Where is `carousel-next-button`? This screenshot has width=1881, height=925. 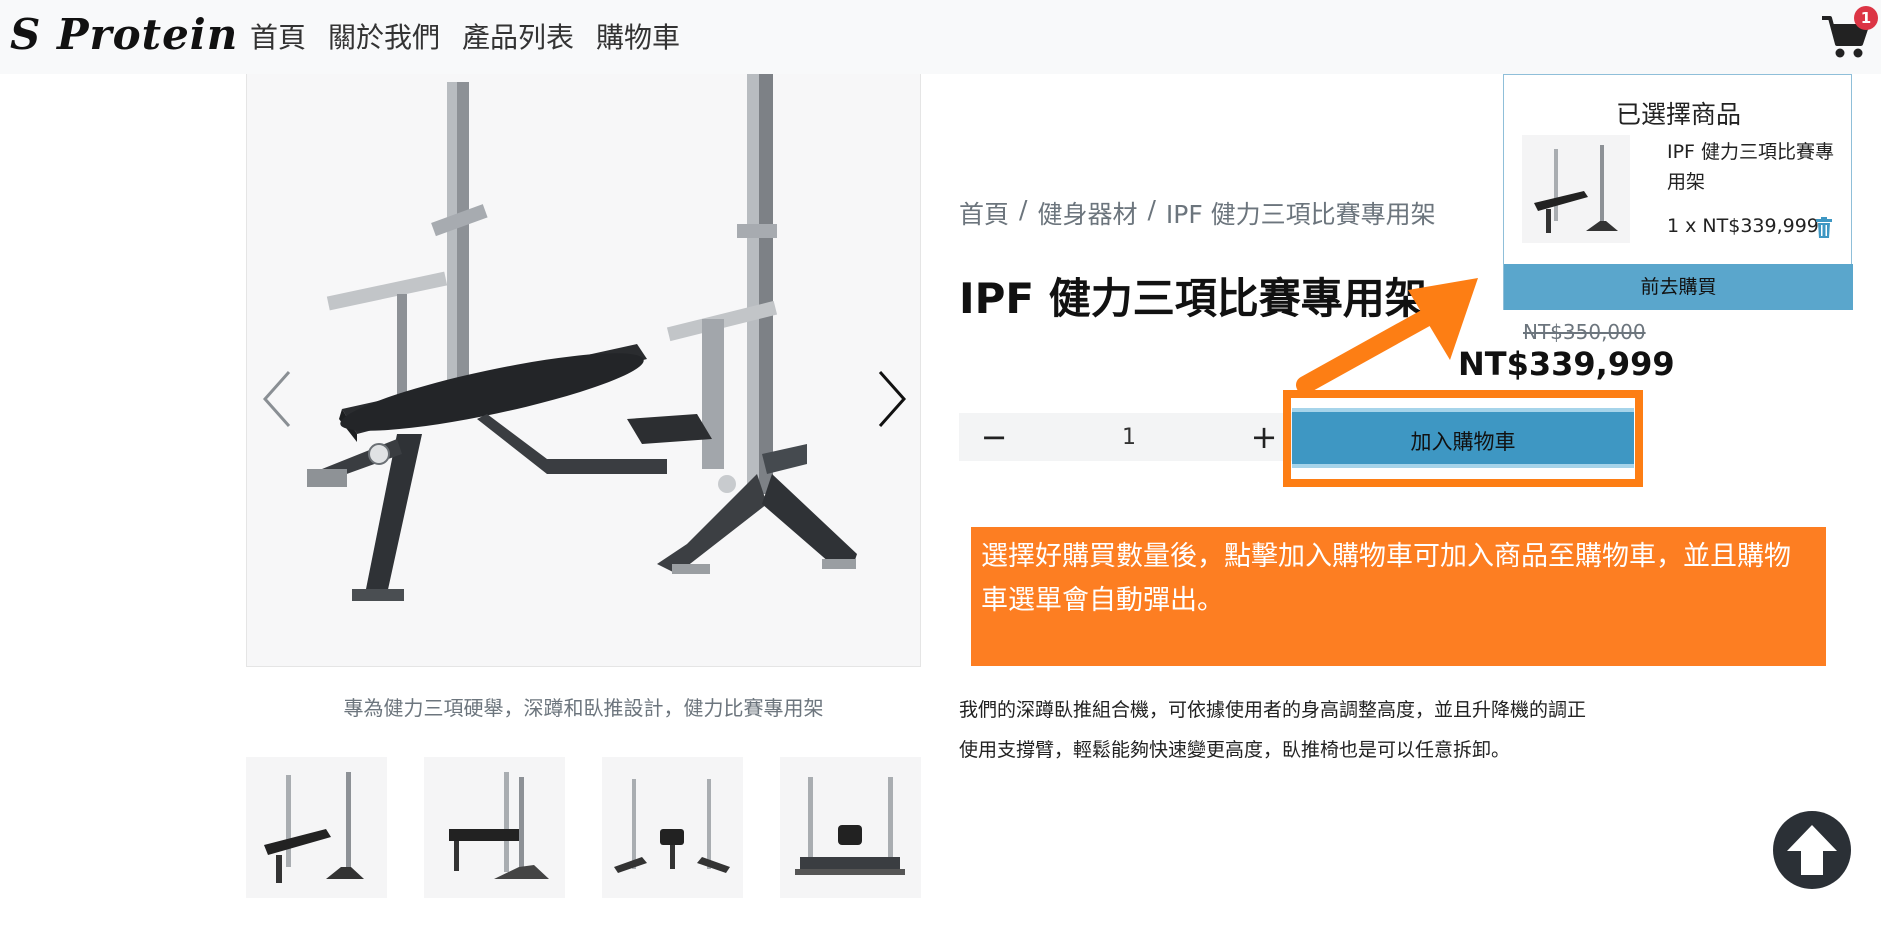
carousel-next-button is located at coordinates (892, 399).